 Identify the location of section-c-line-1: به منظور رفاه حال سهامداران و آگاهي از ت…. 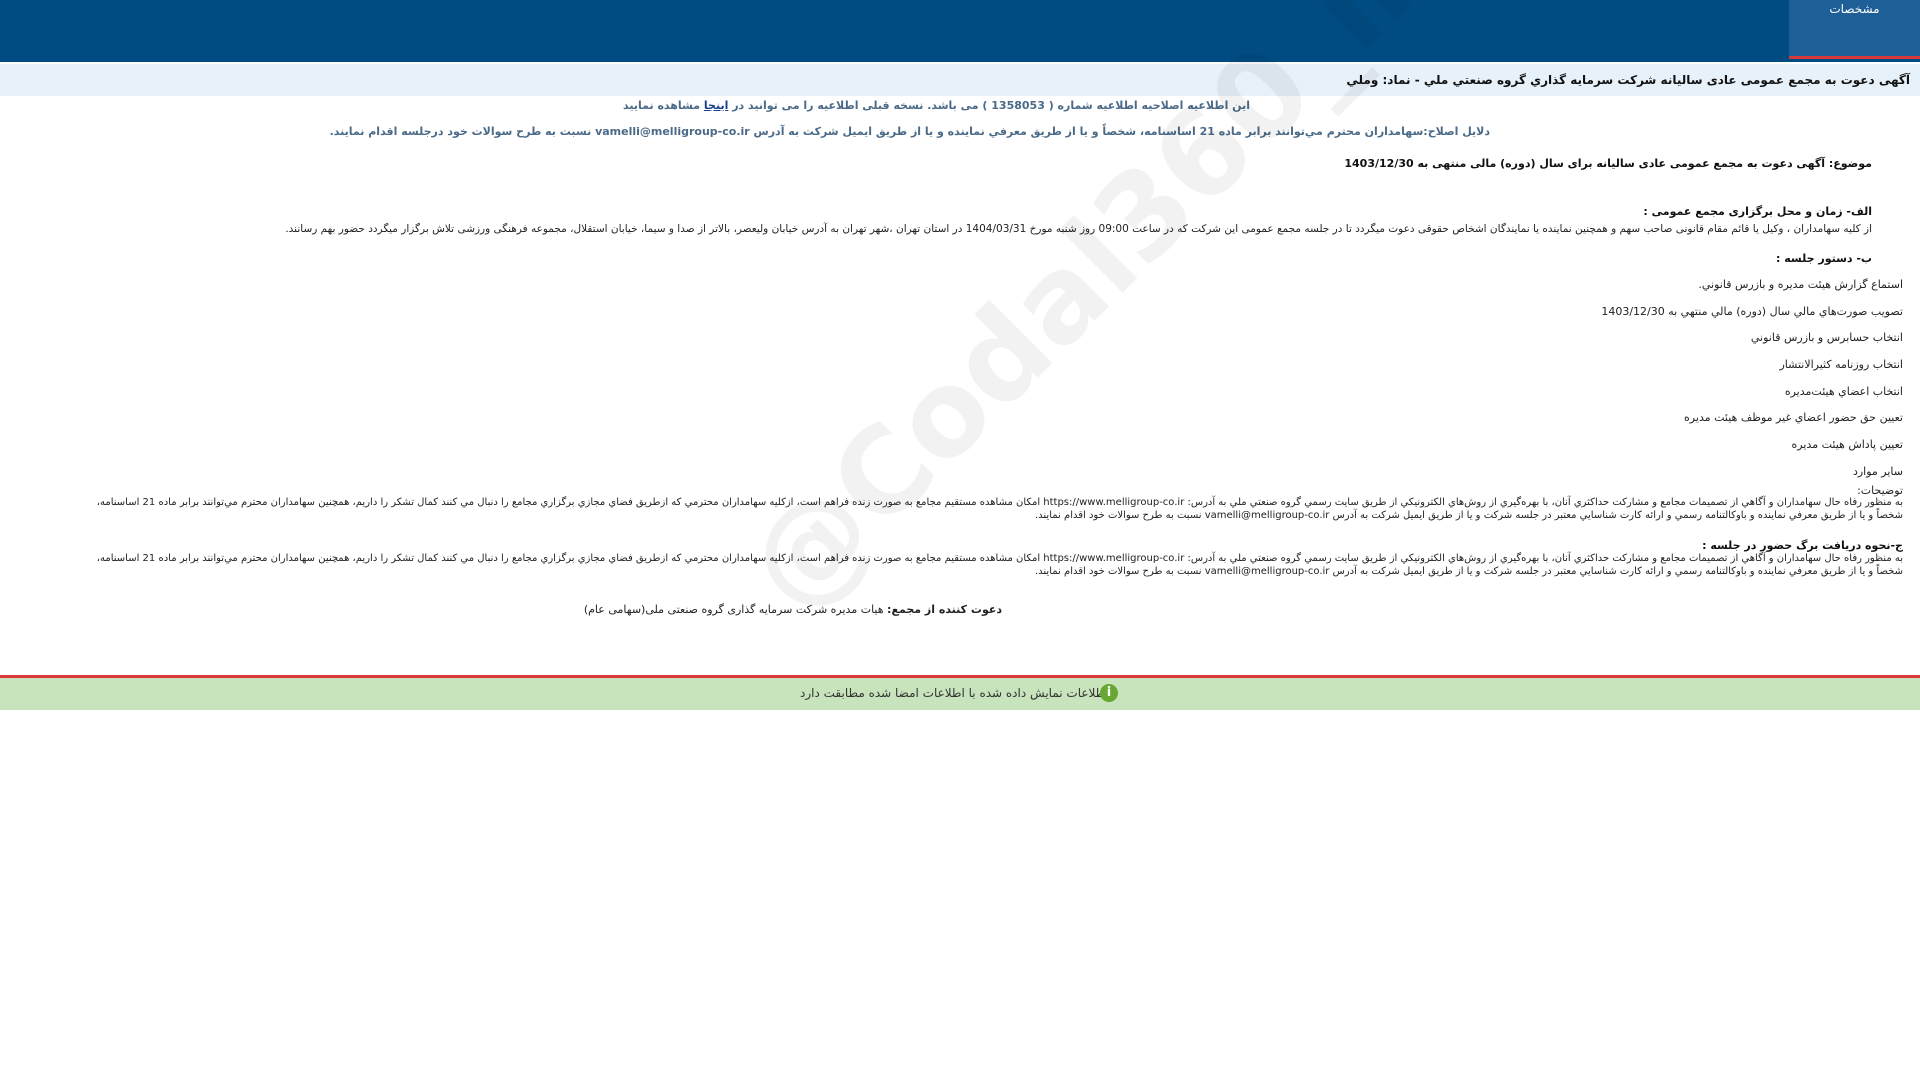
(999, 558).